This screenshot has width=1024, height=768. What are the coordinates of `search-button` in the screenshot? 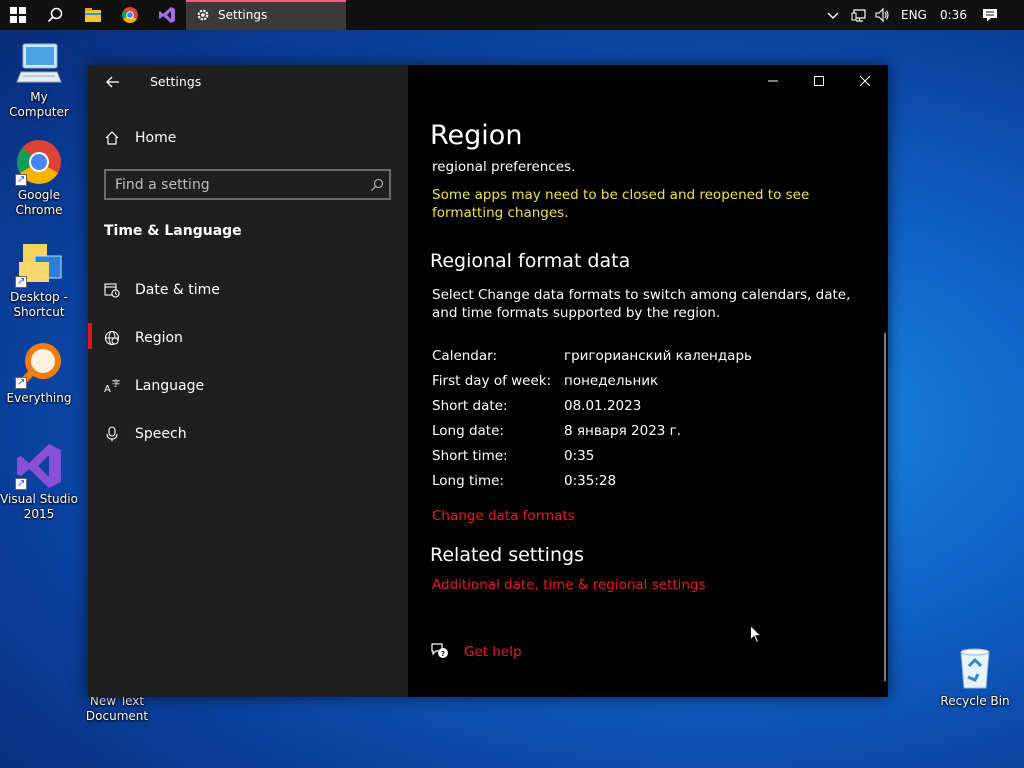 It's located at (55, 15).